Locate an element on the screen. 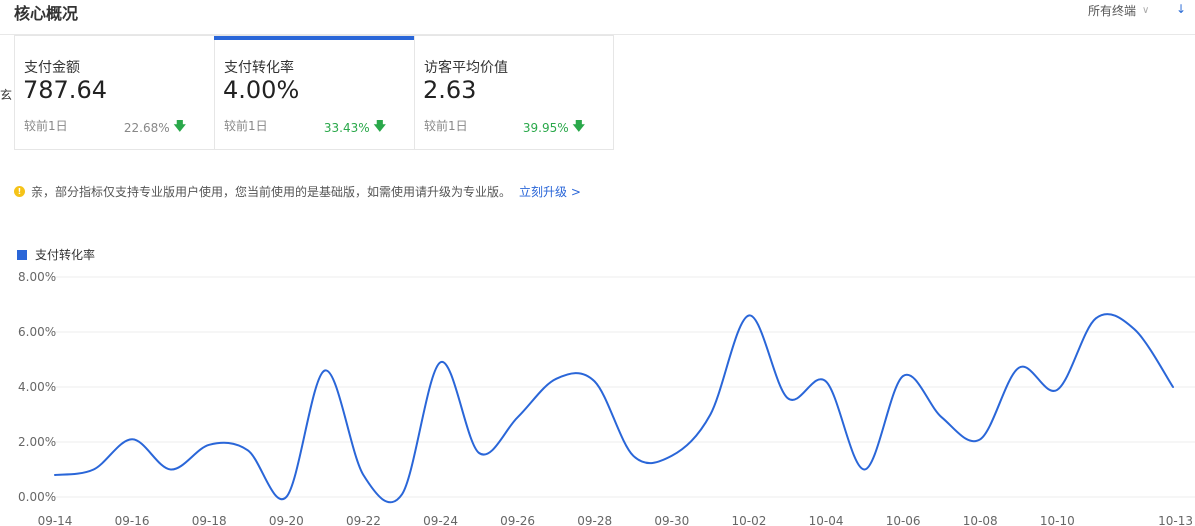  x-tick-label: 09-26 is located at coordinates (517, 520).